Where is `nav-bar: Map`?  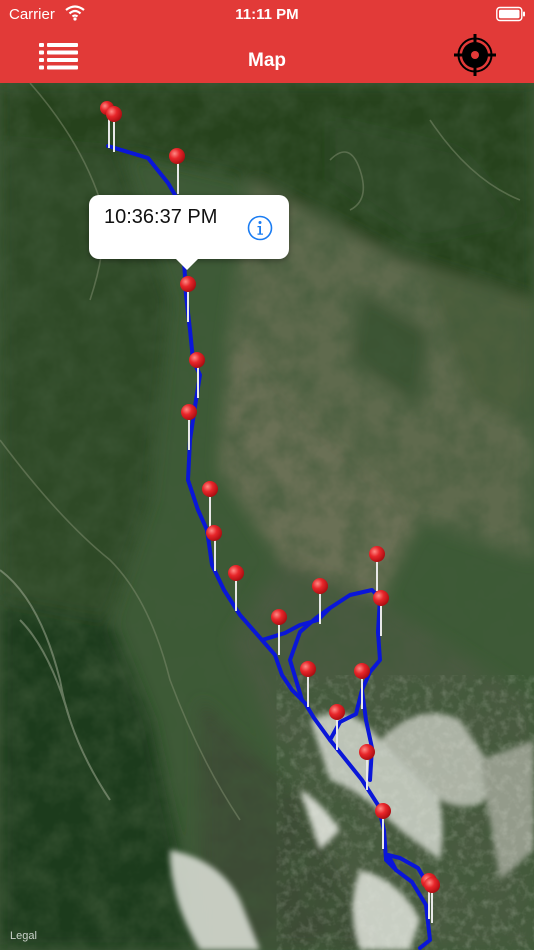 nav-bar: Map is located at coordinates (267, 56).